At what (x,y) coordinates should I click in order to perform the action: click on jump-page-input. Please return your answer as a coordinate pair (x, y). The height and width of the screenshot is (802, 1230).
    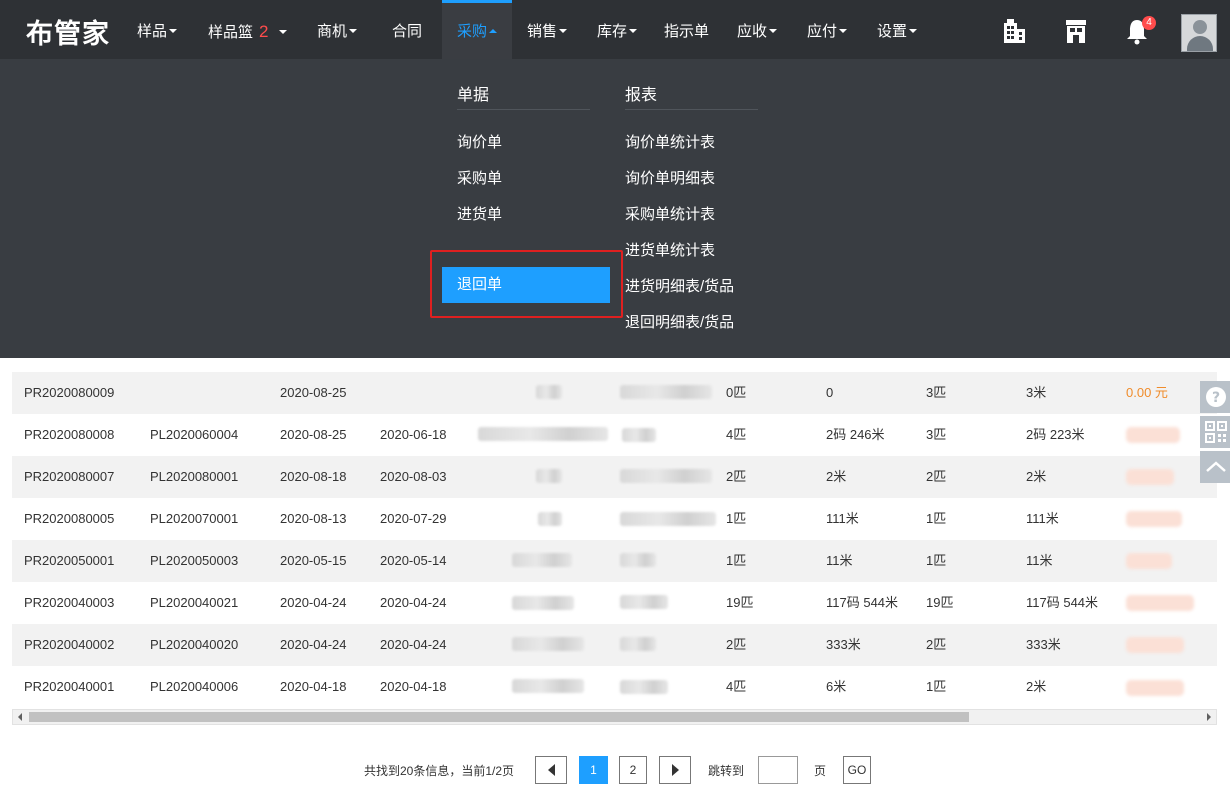
    Looking at the image, I should click on (778, 770).